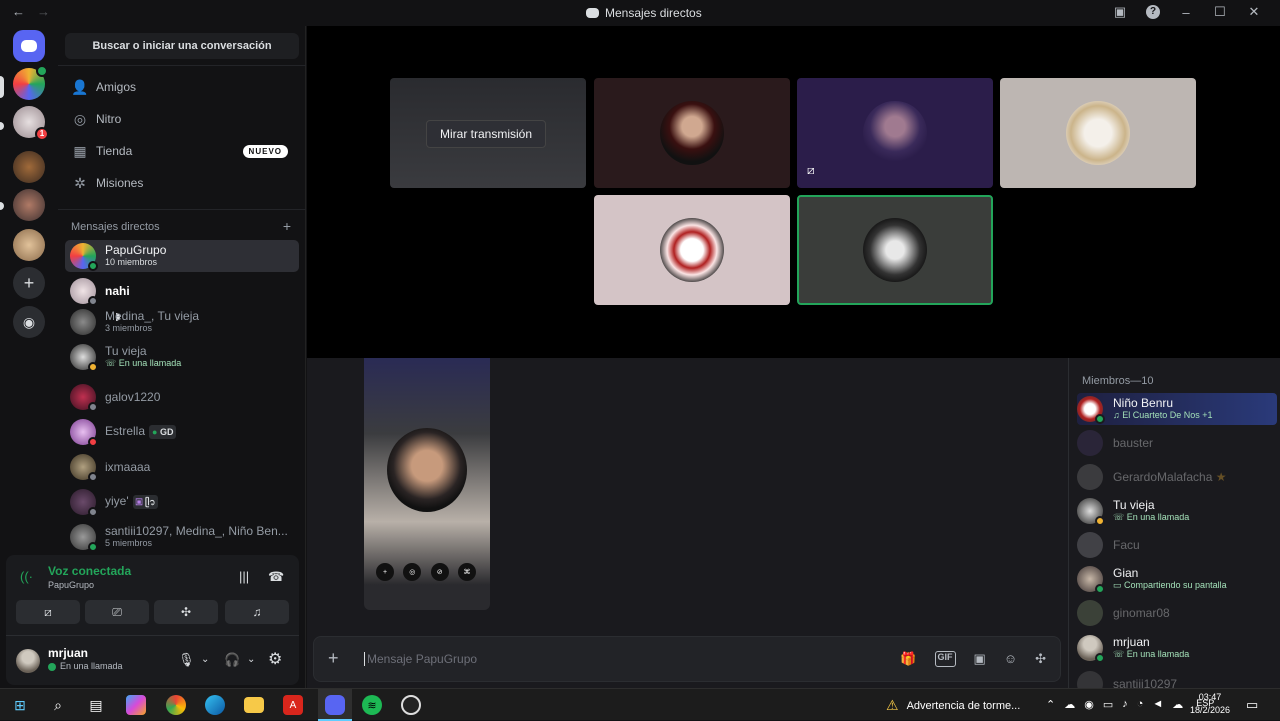 This screenshot has width=1280, height=721. I want to click on wifi-icon: ◔, so click(1140, 704).